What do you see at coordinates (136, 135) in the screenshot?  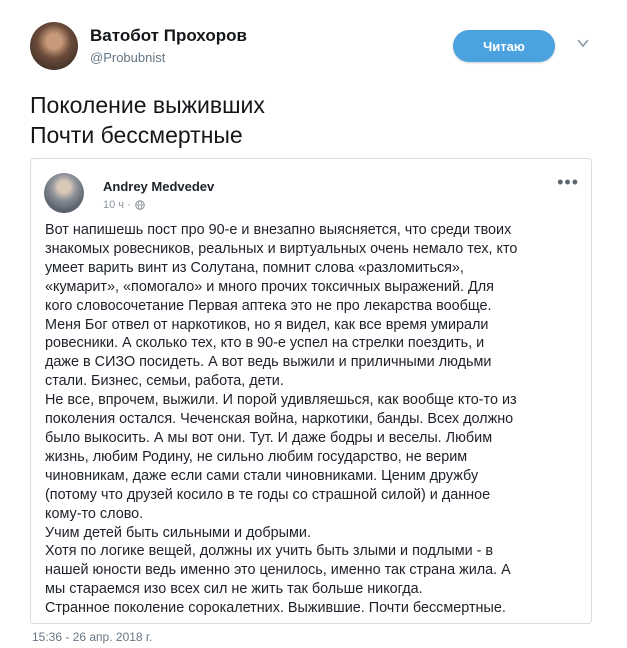 I see `tweet-text-line: Почти бессмертные` at bounding box center [136, 135].